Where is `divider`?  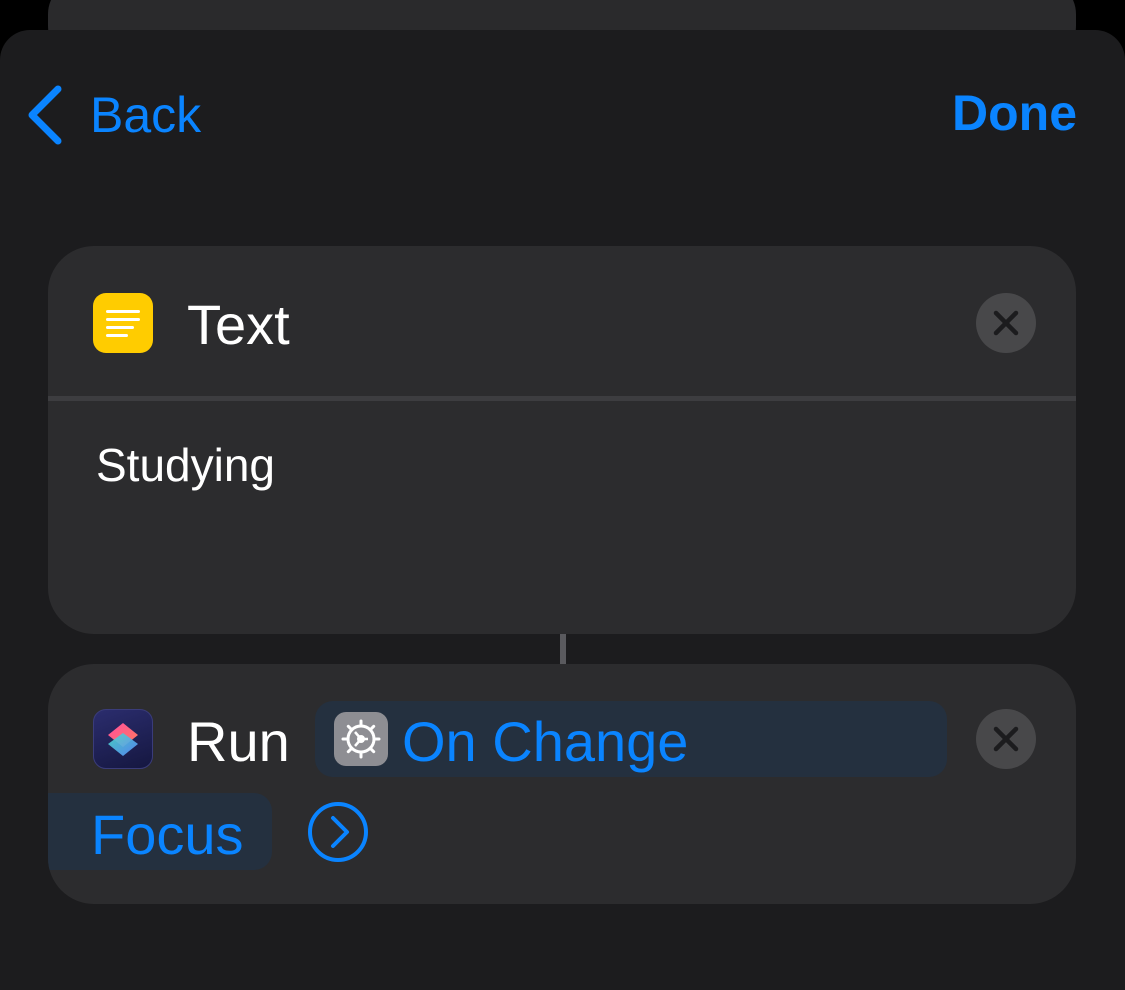 divider is located at coordinates (562, 398).